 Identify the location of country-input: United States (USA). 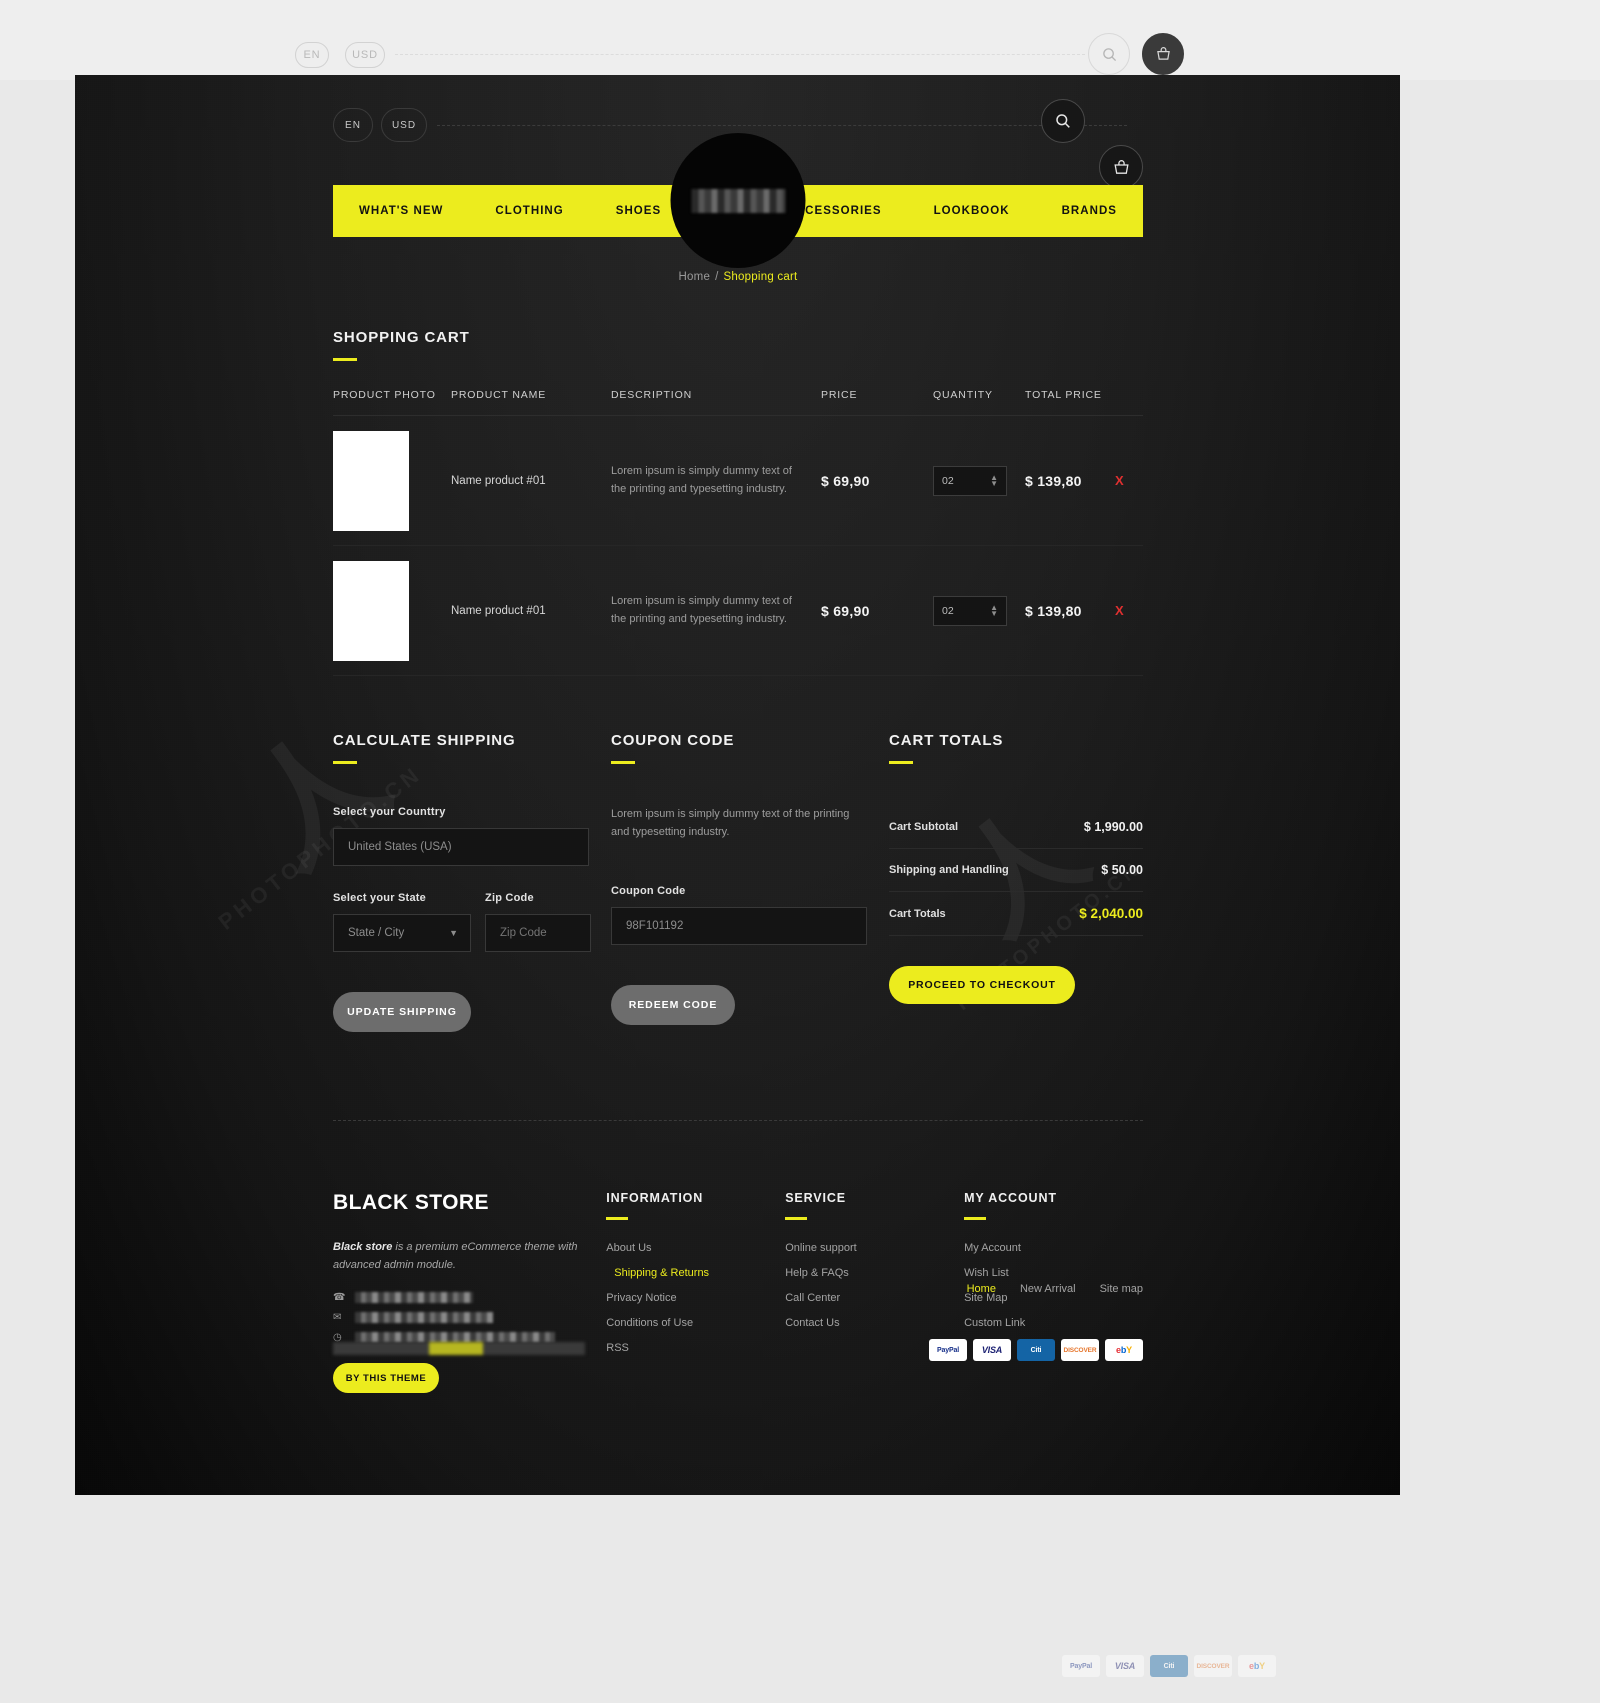
(461, 847).